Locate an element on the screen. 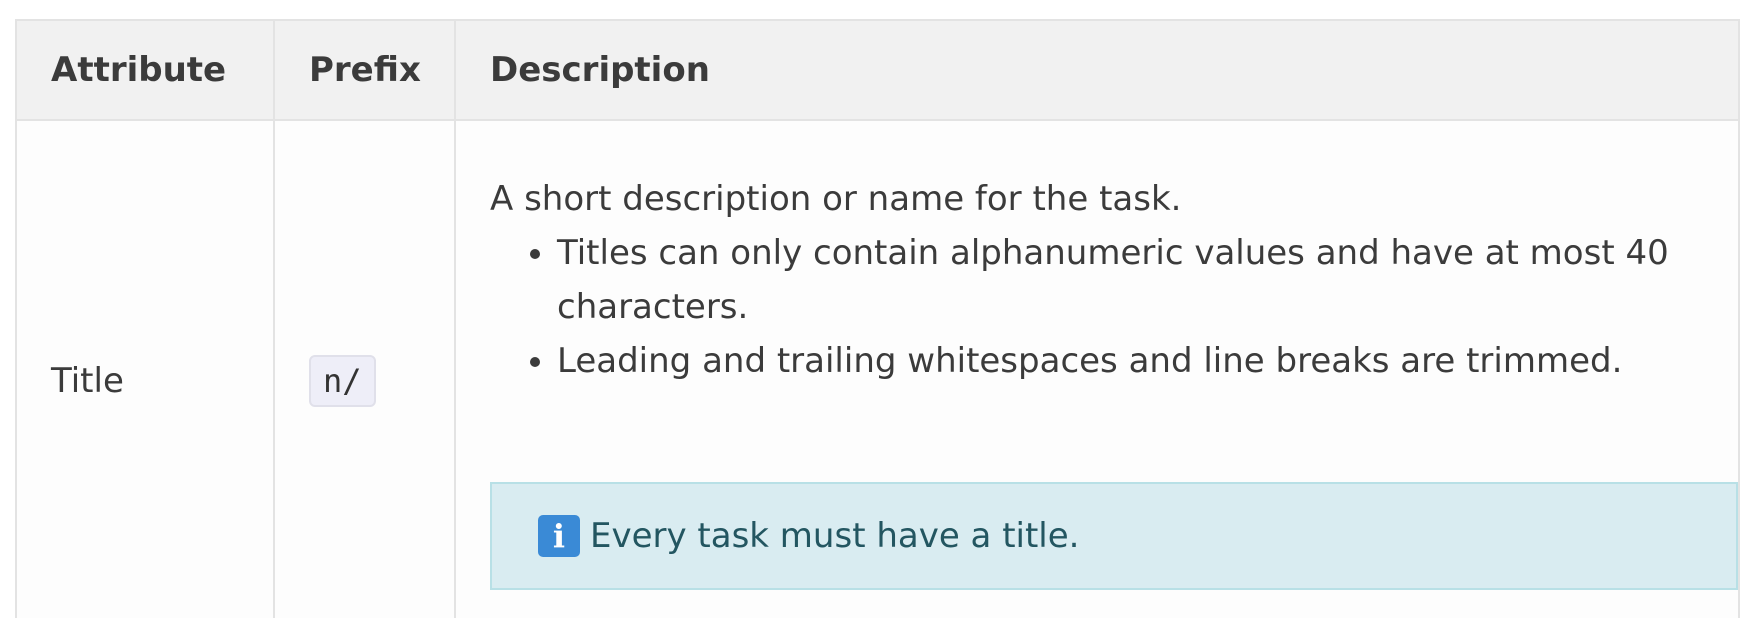 Image resolution: width=1758 pixels, height=618 pixels. header-description: Description is located at coordinates (1097, 70).